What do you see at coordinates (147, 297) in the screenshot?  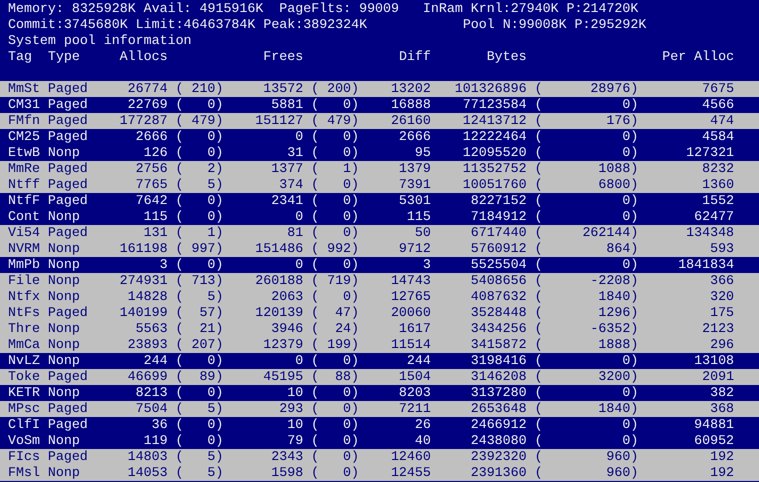 I see `table-cell-text: 14828` at bounding box center [147, 297].